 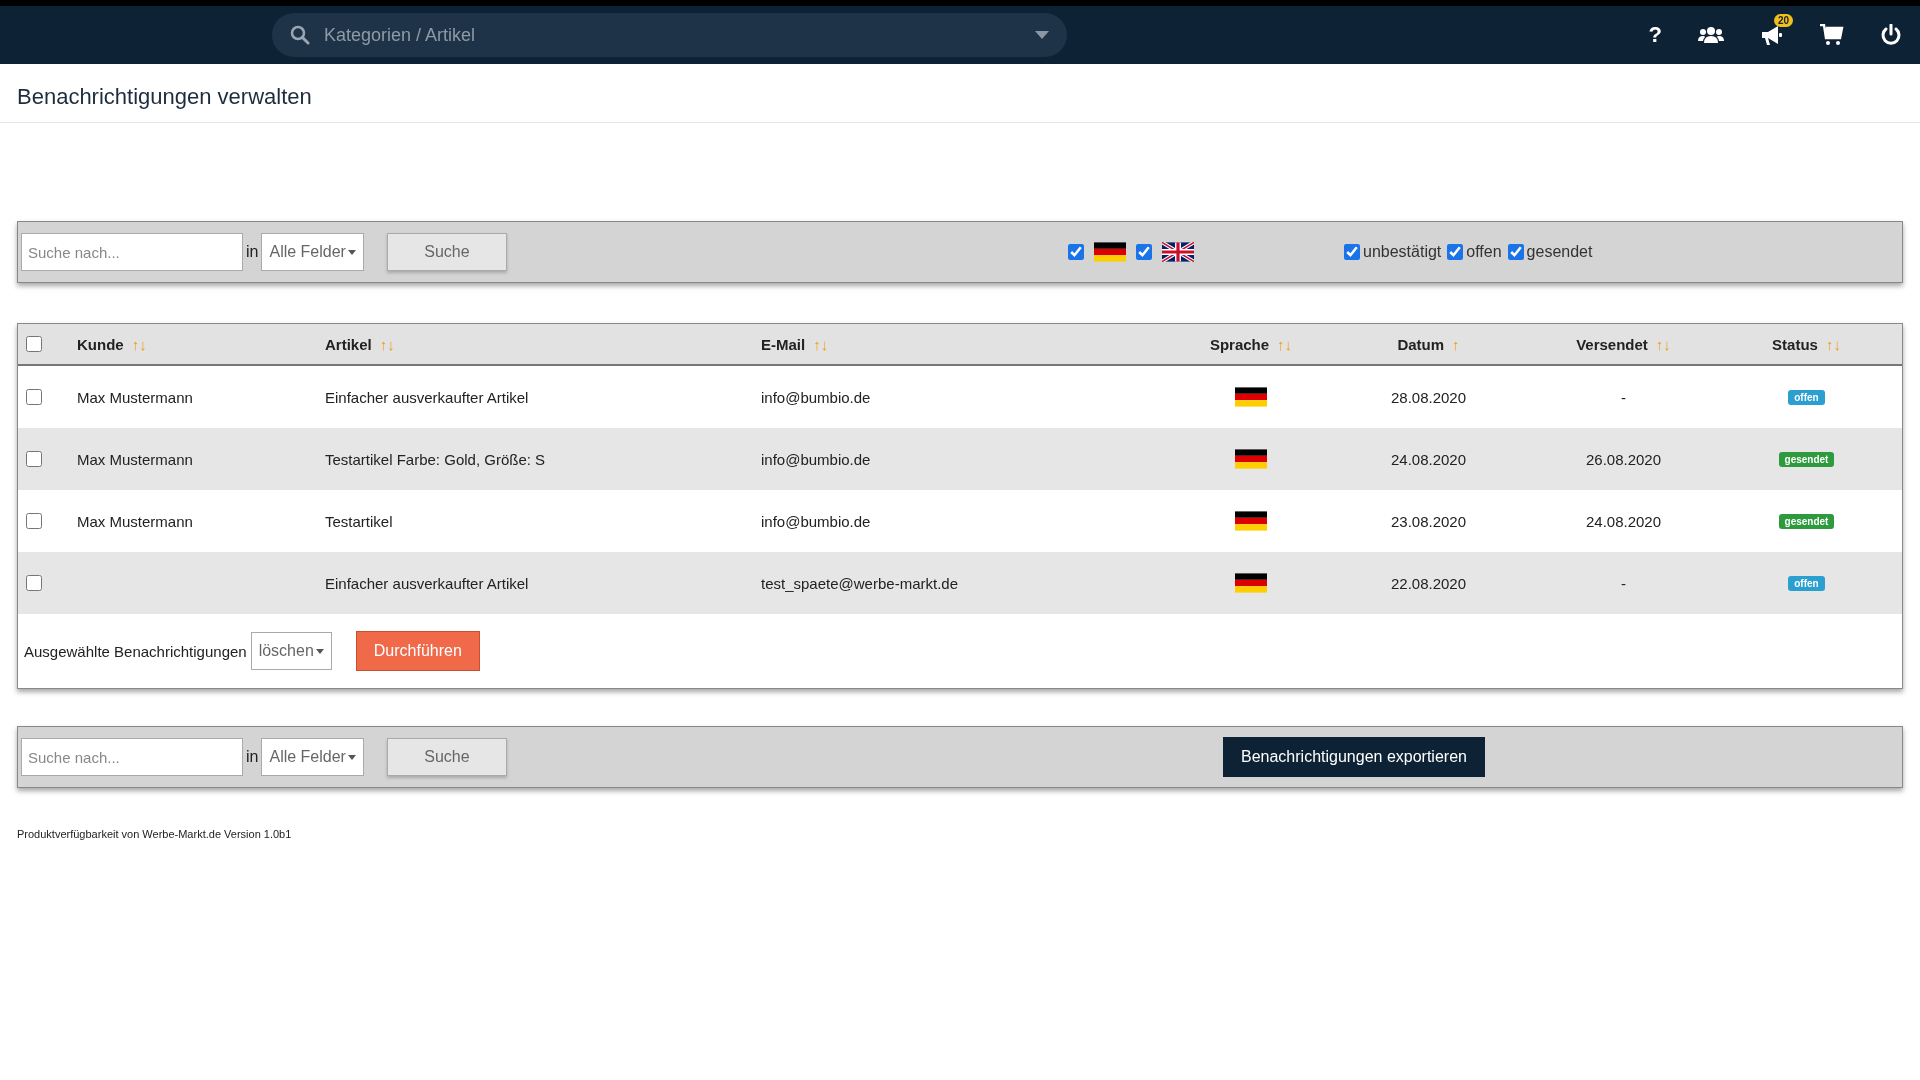 I want to click on power-icon, so click(x=1891, y=35).